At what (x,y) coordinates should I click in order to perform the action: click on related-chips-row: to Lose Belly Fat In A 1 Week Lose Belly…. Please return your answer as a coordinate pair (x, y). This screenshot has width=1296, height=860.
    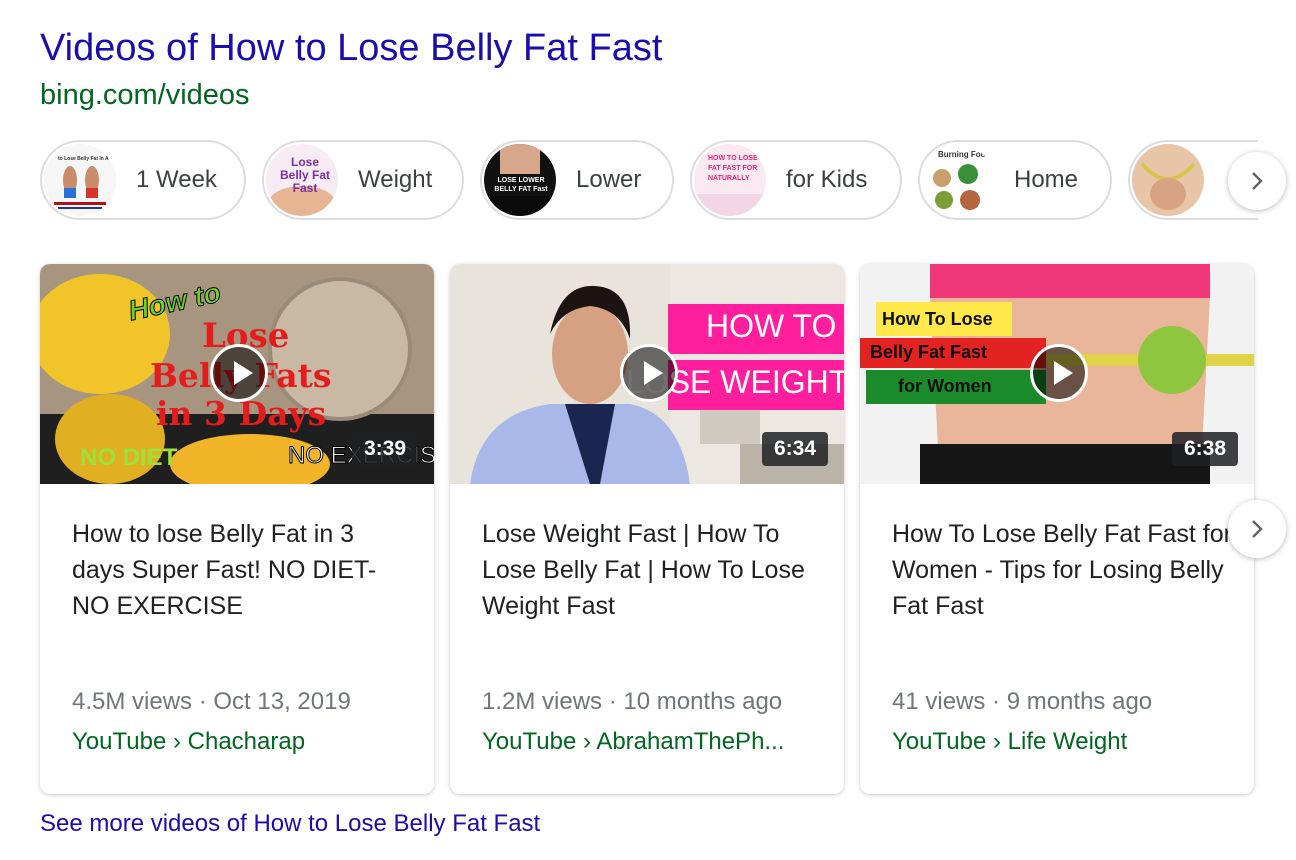
    Looking at the image, I should click on (649, 182).